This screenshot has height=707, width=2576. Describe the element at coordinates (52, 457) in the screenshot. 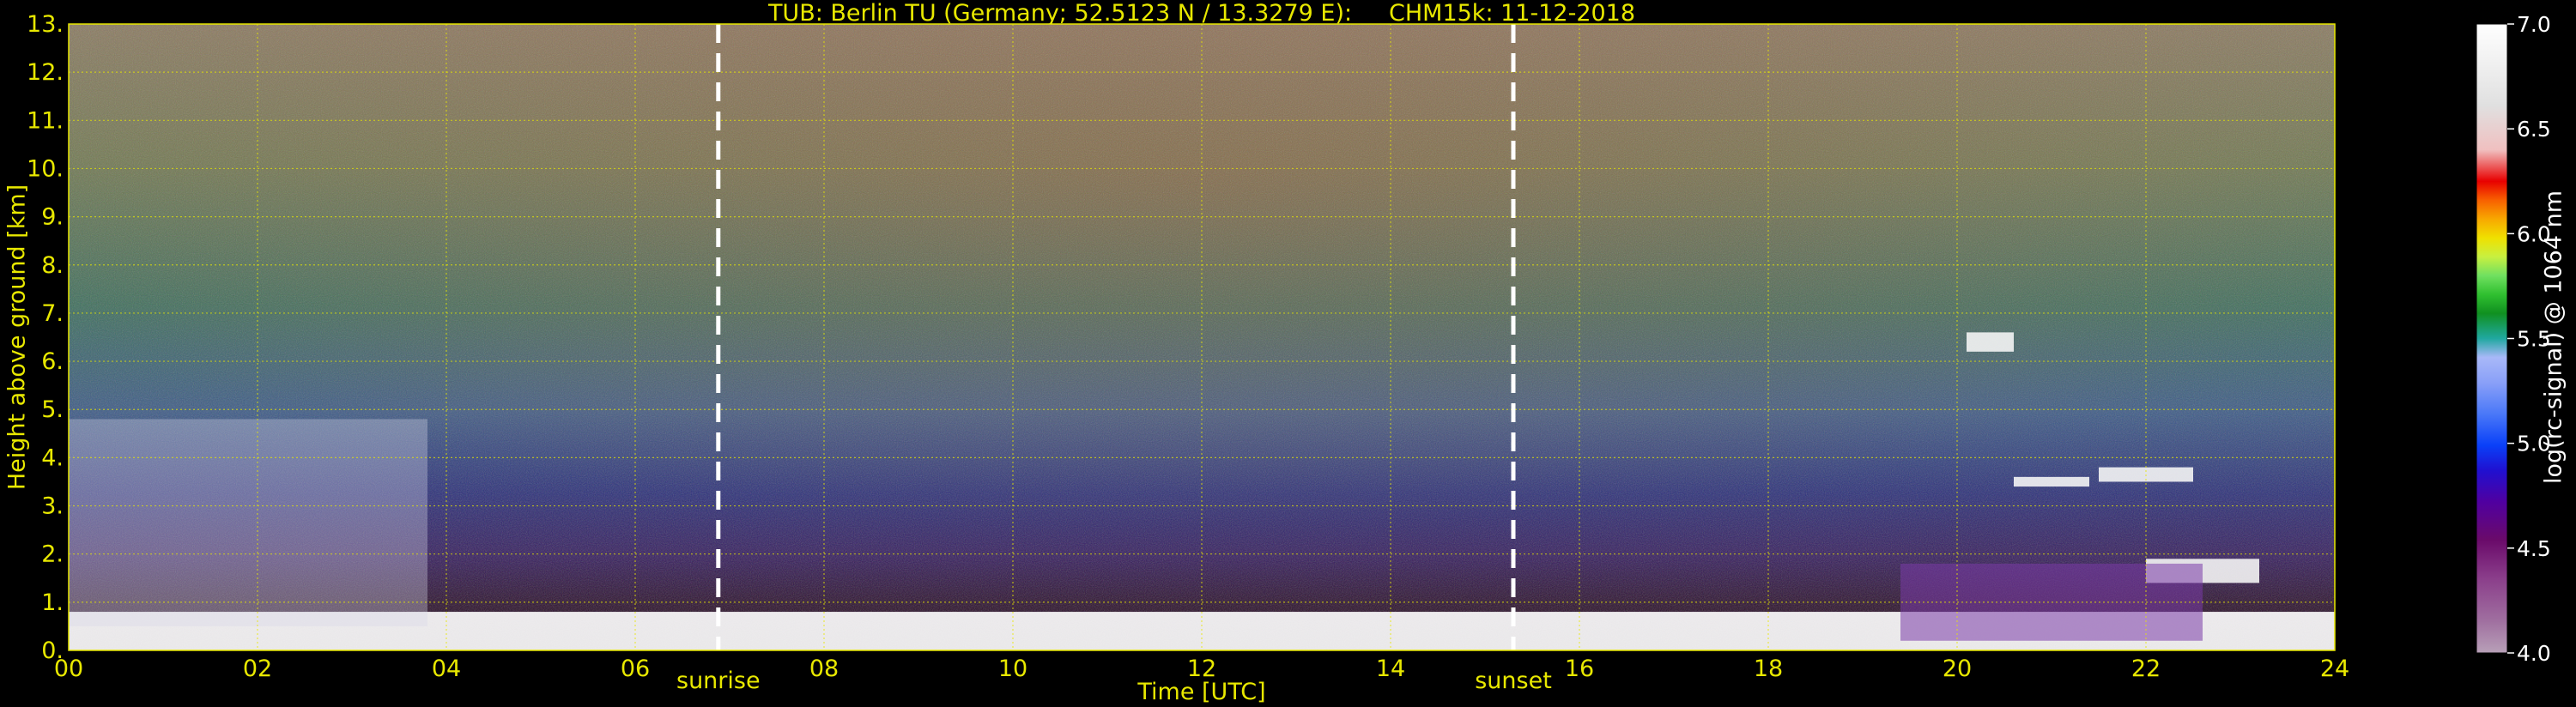

I see `y-tick-label: 4.` at that location.